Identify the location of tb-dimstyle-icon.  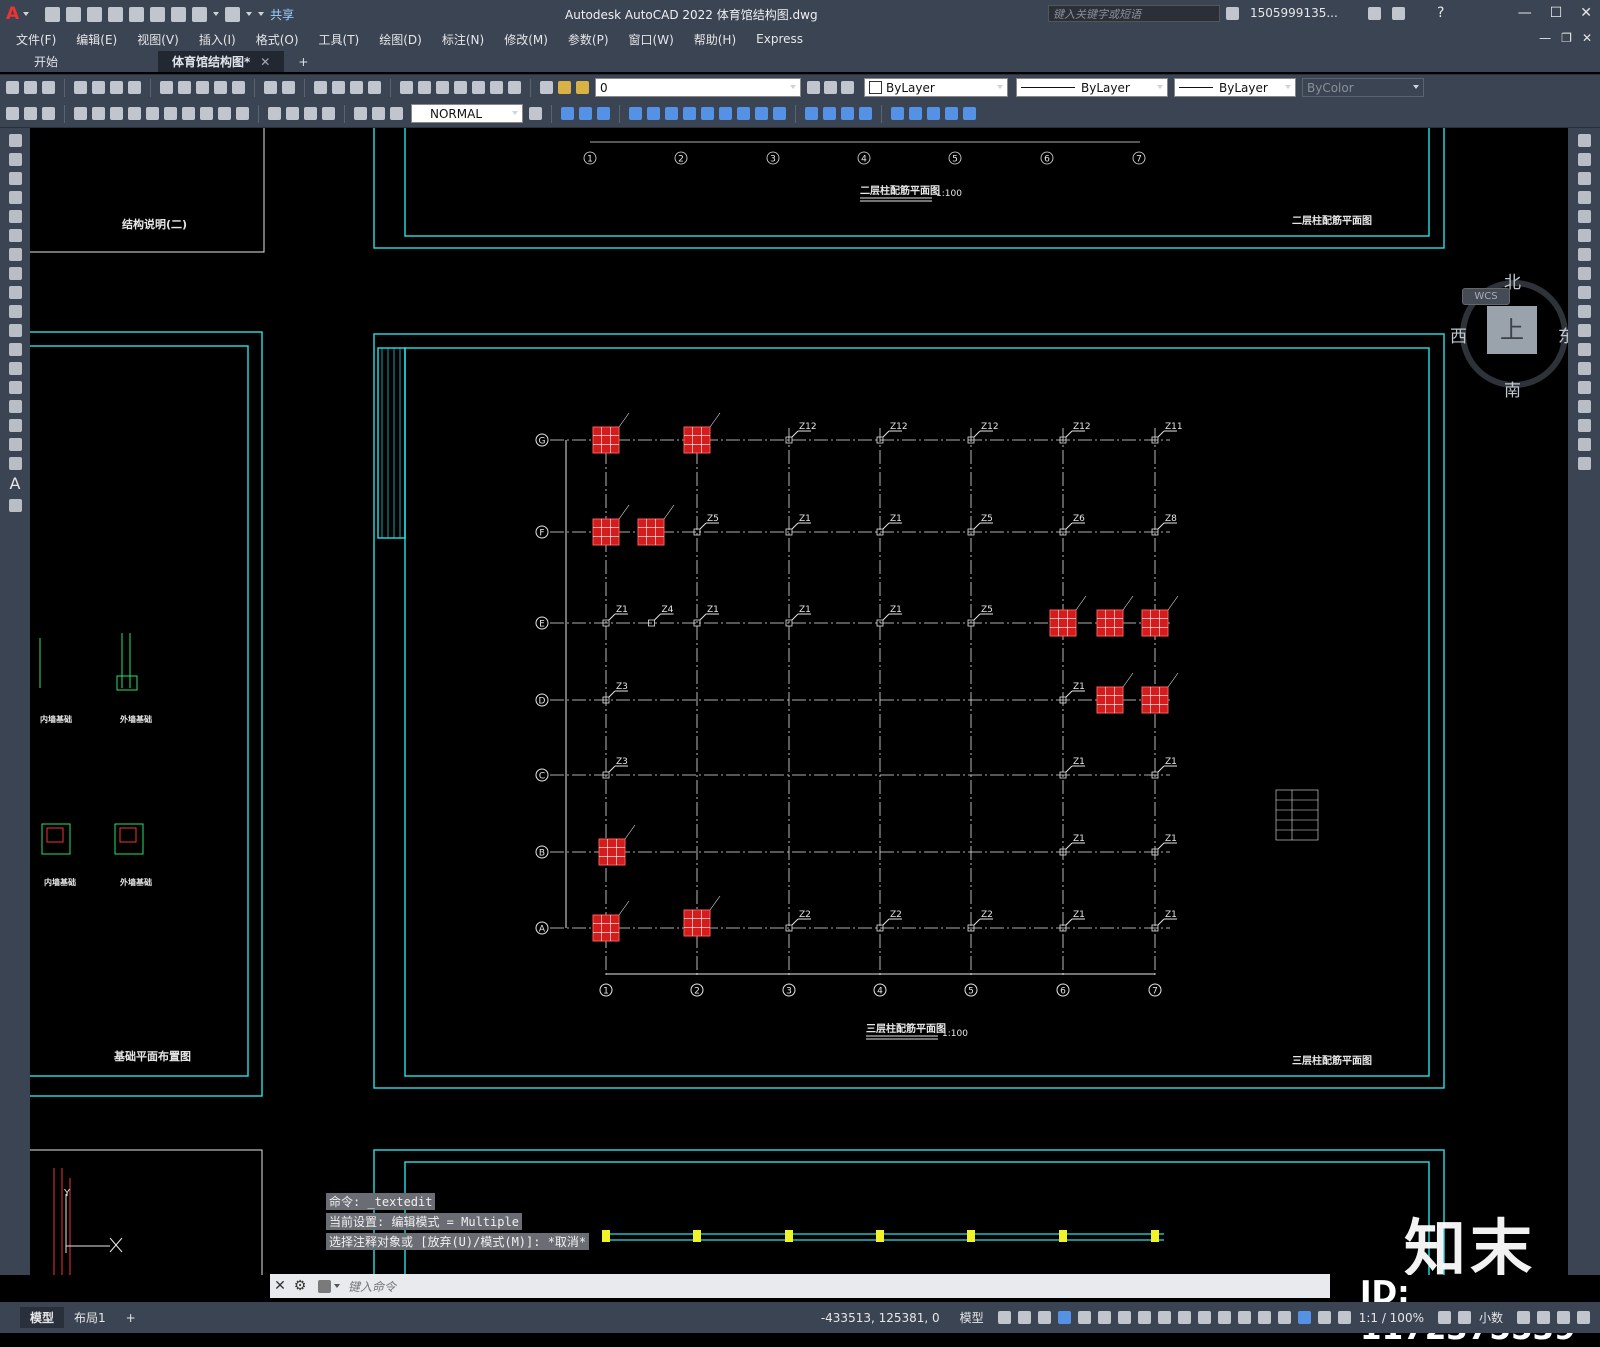
(535, 113).